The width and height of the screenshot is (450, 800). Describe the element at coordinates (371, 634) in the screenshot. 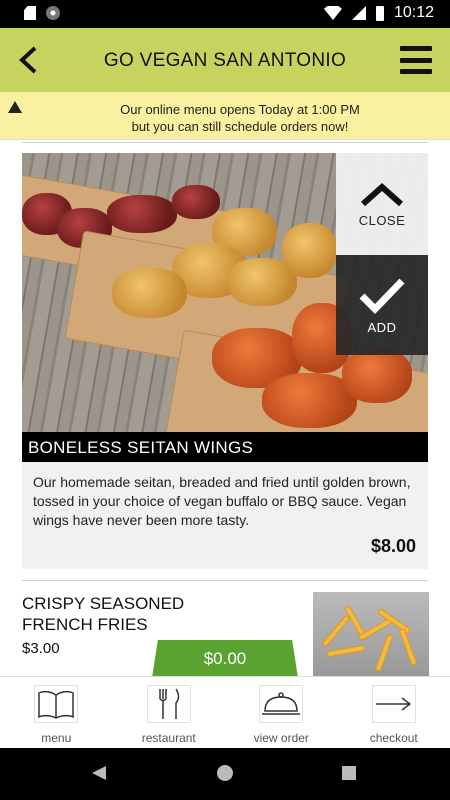

I see `next-item-photo` at that location.